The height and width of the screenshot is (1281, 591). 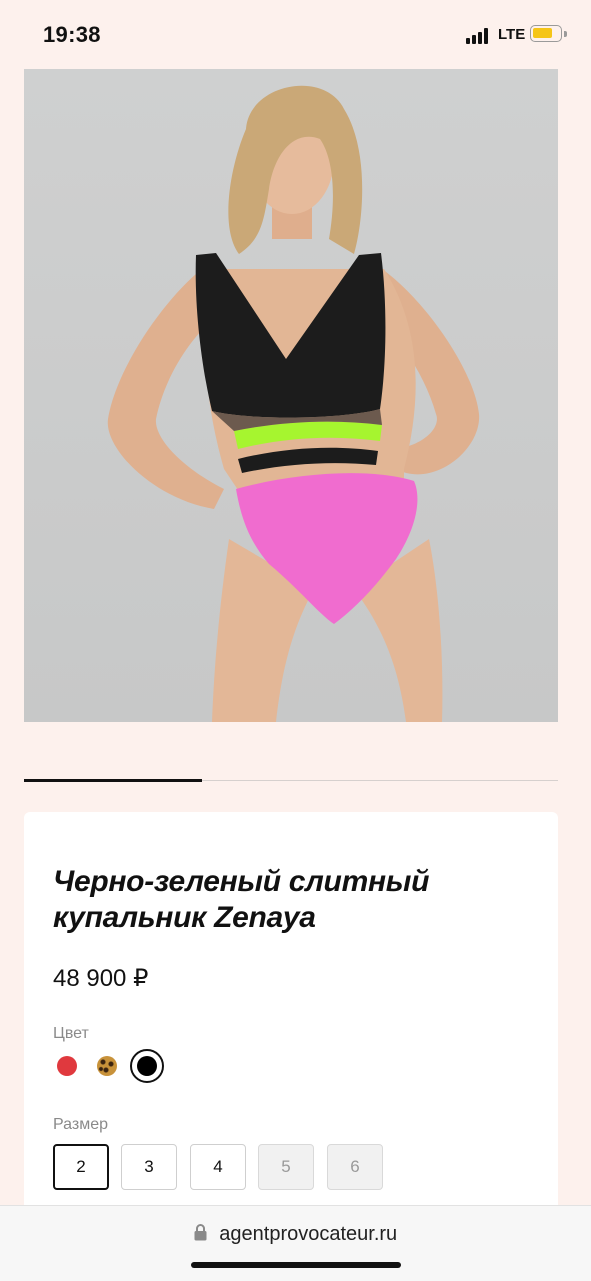 I want to click on color-swatch-red, so click(x=67, y=1066).